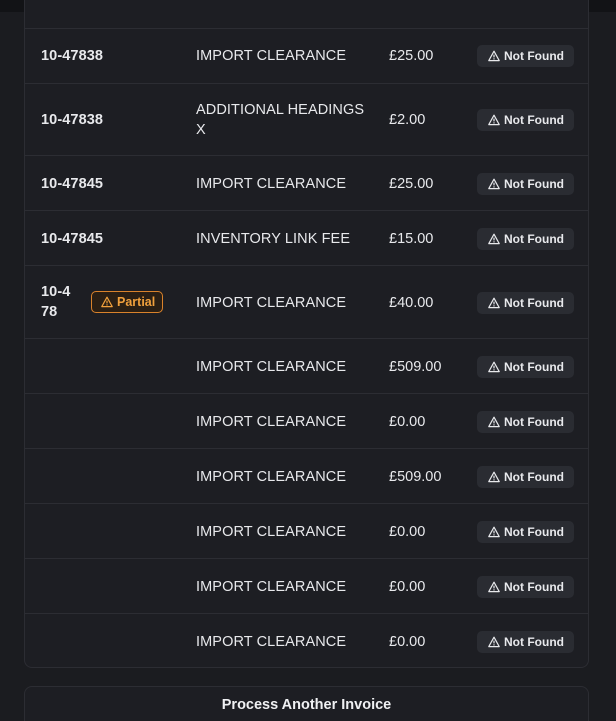  I want to click on partial-badge: Partial, so click(127, 302).